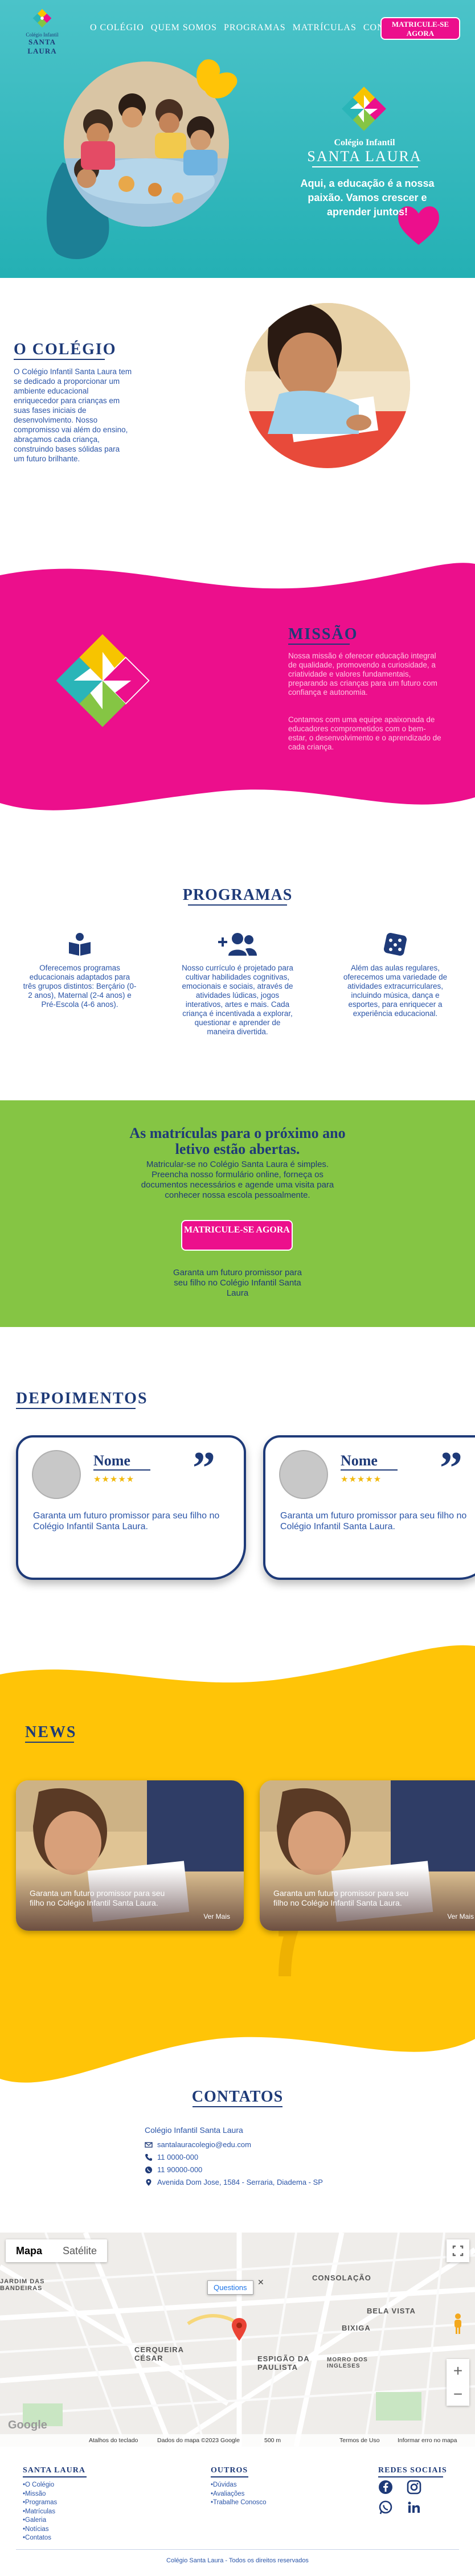 The width and height of the screenshot is (475, 2576). Describe the element at coordinates (204, 2144) in the screenshot. I see `contact-email: santalauracolegio@edu.com` at that location.